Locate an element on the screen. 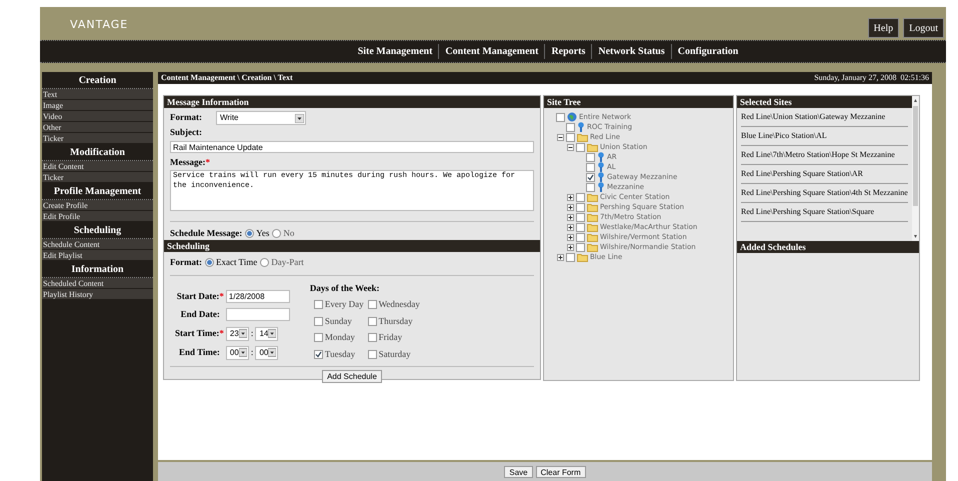 This screenshot has height=481, width=958. subject-field: Rail Maintenance Update is located at coordinates (352, 146).